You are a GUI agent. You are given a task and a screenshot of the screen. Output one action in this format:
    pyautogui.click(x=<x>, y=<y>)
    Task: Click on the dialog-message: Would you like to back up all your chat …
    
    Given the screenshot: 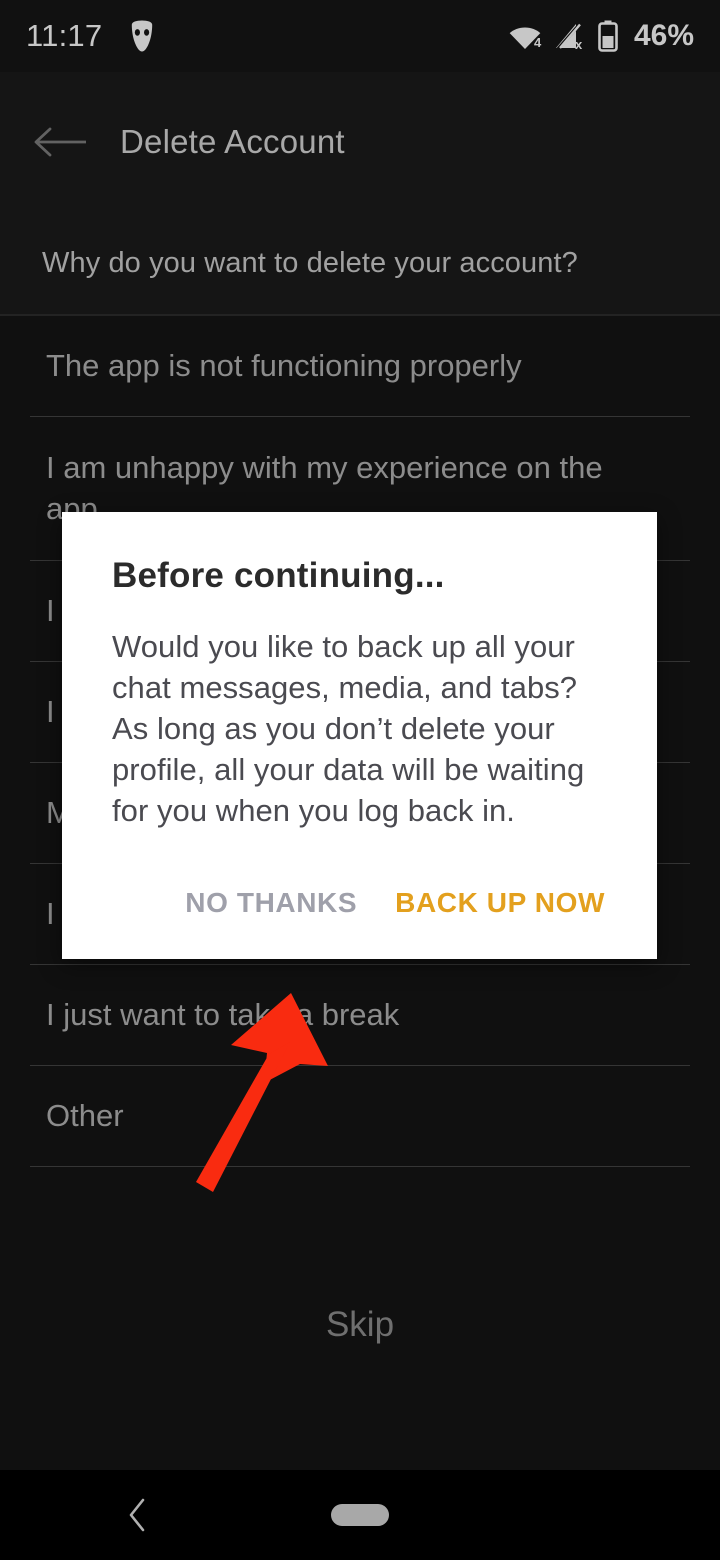 What is the action you would take?
    pyautogui.click(x=348, y=728)
    